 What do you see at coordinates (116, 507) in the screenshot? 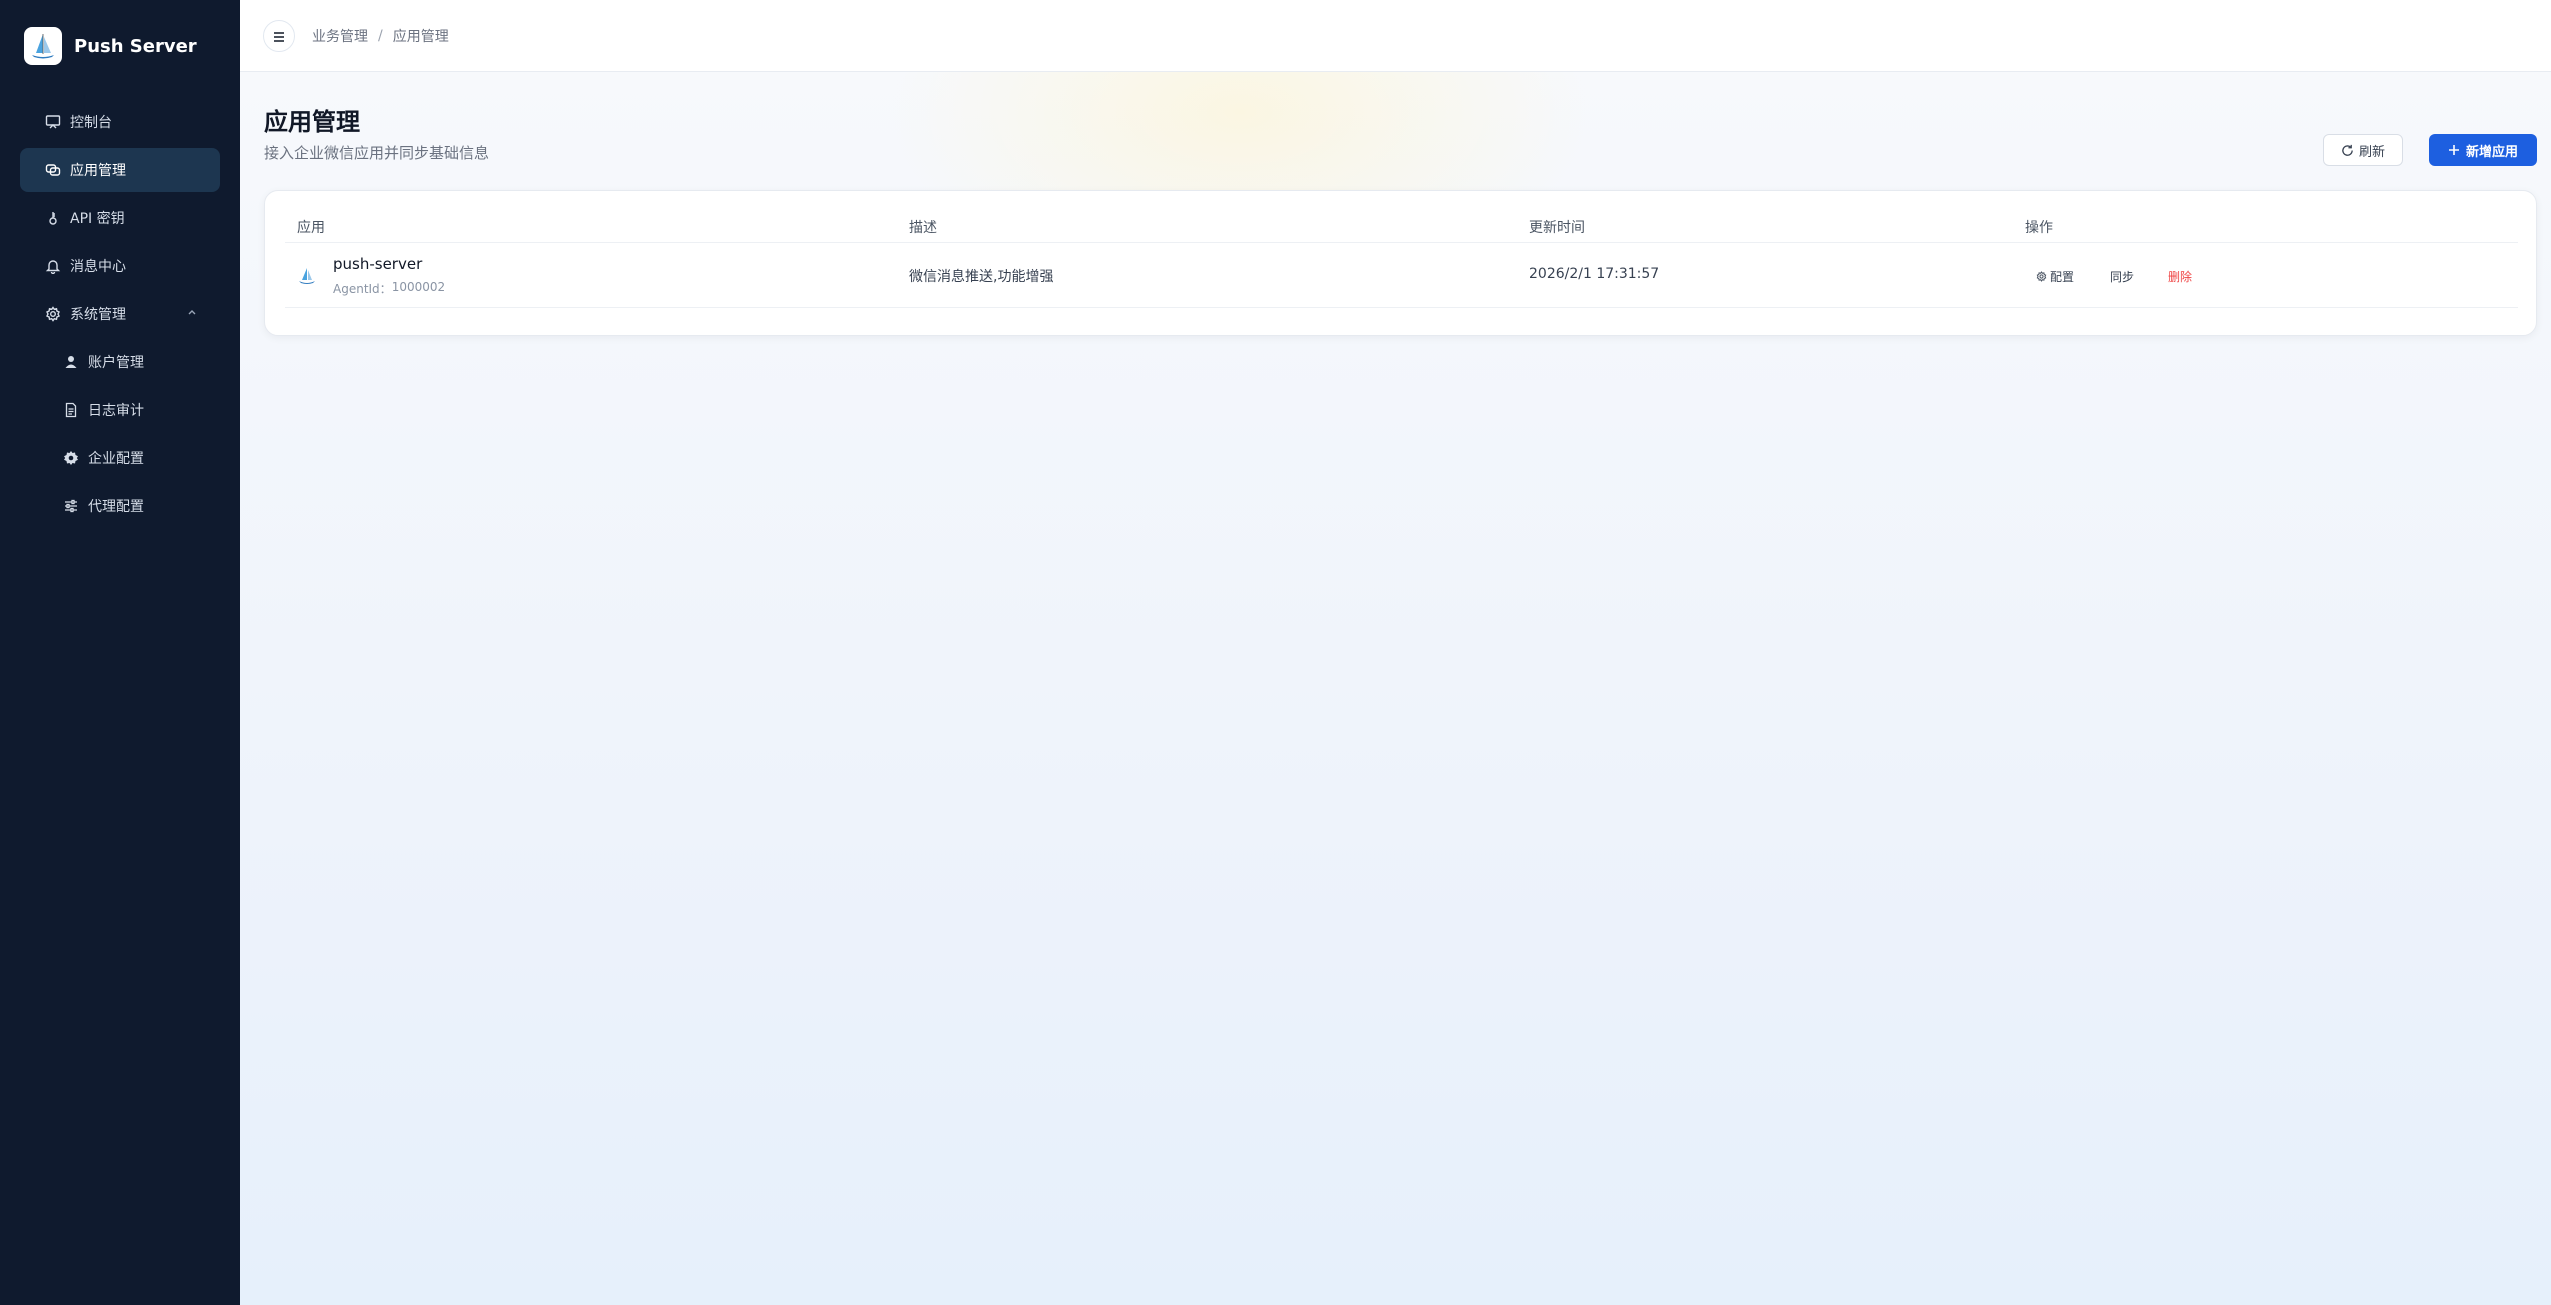
I see `sidebar-item-label: 代理配置` at bounding box center [116, 507].